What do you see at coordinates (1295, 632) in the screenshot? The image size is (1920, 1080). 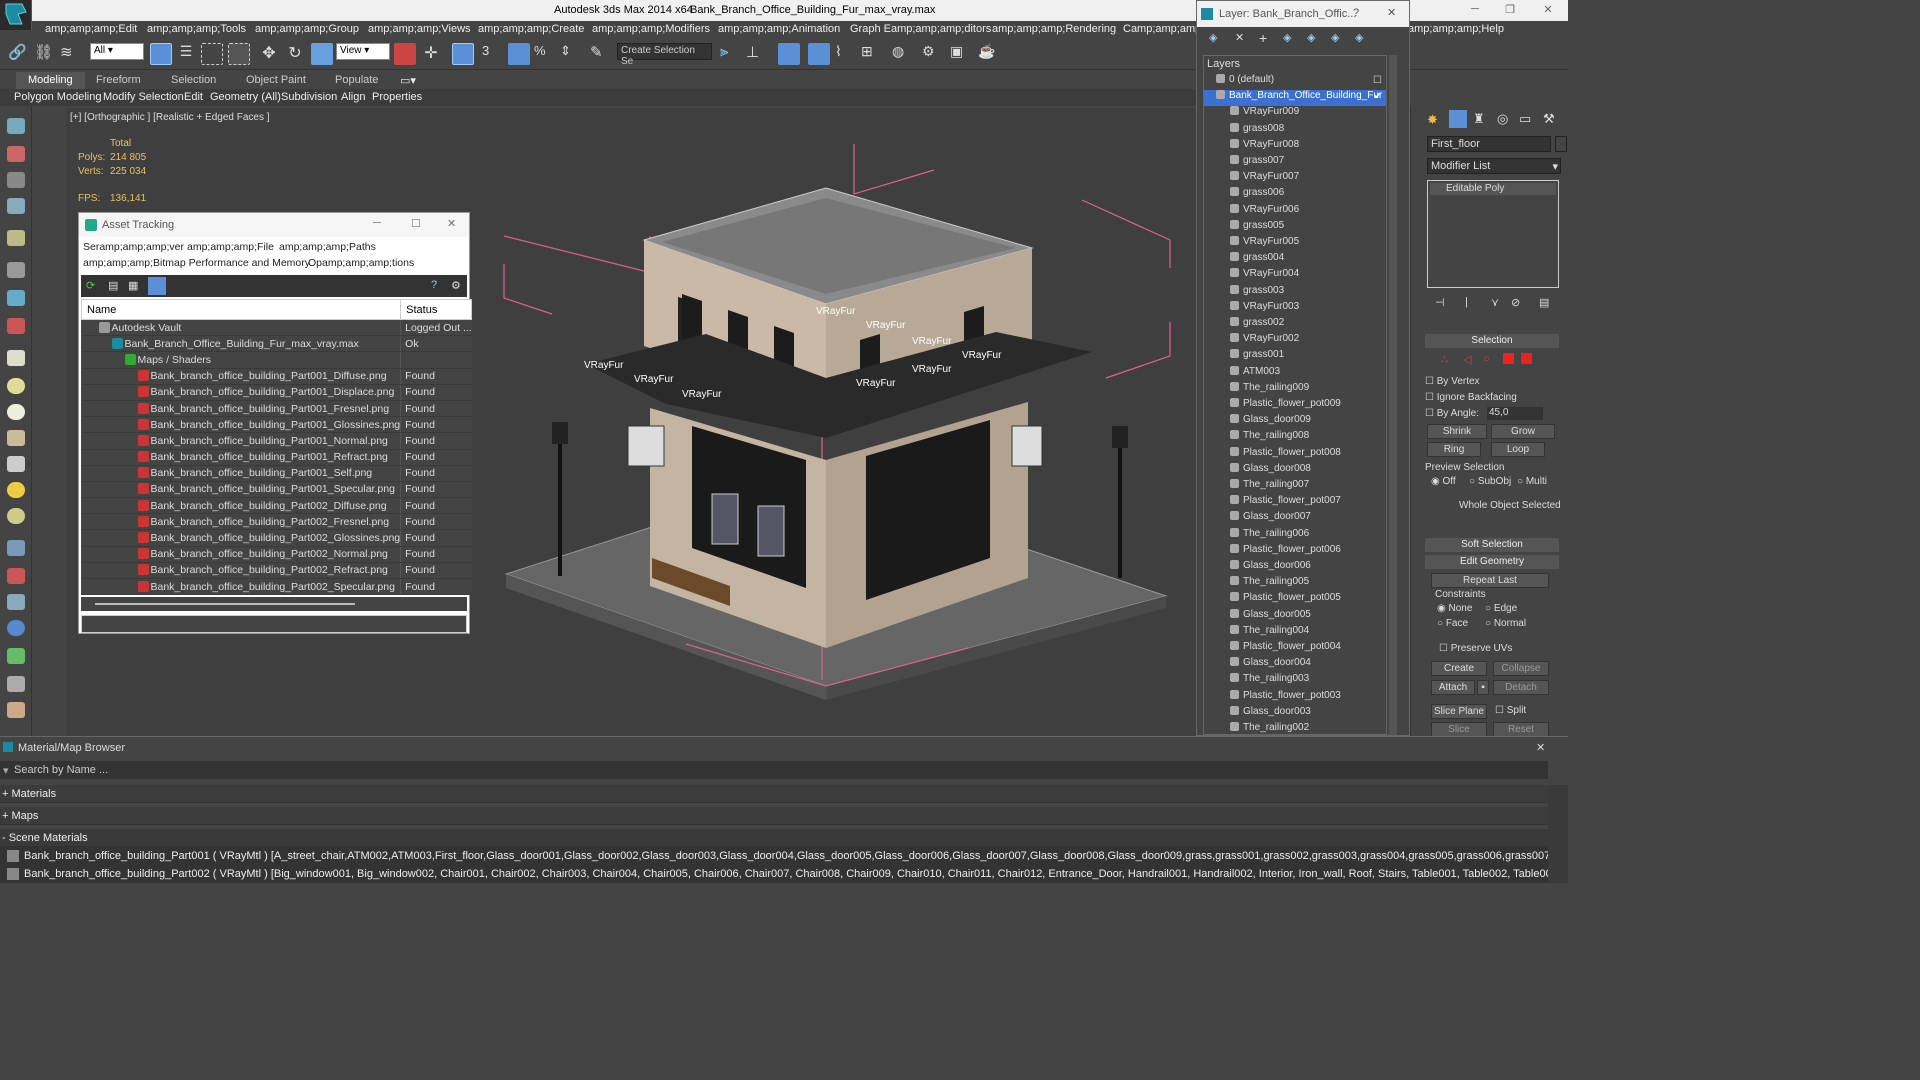 I see `list-item: The_railing004` at bounding box center [1295, 632].